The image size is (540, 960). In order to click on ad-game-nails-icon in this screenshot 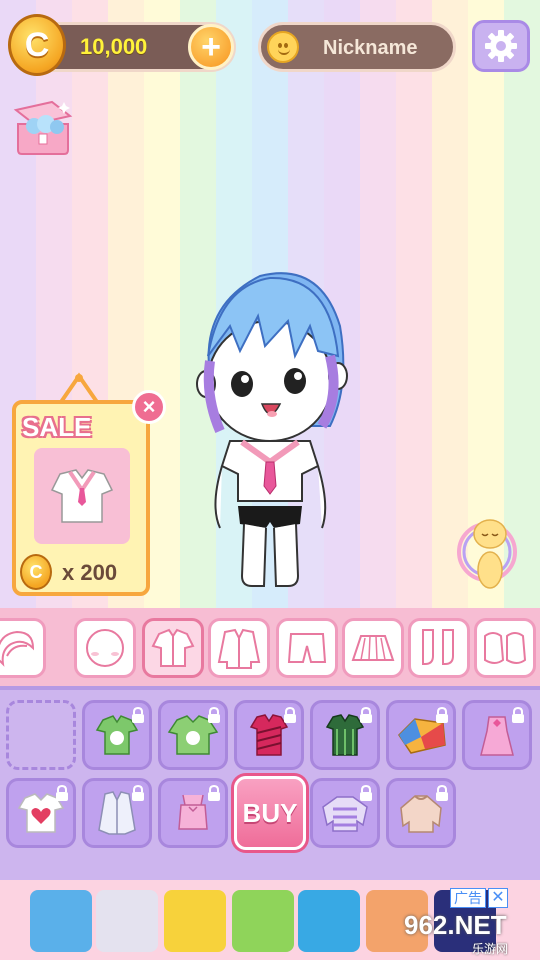, I will do `click(263, 921)`.